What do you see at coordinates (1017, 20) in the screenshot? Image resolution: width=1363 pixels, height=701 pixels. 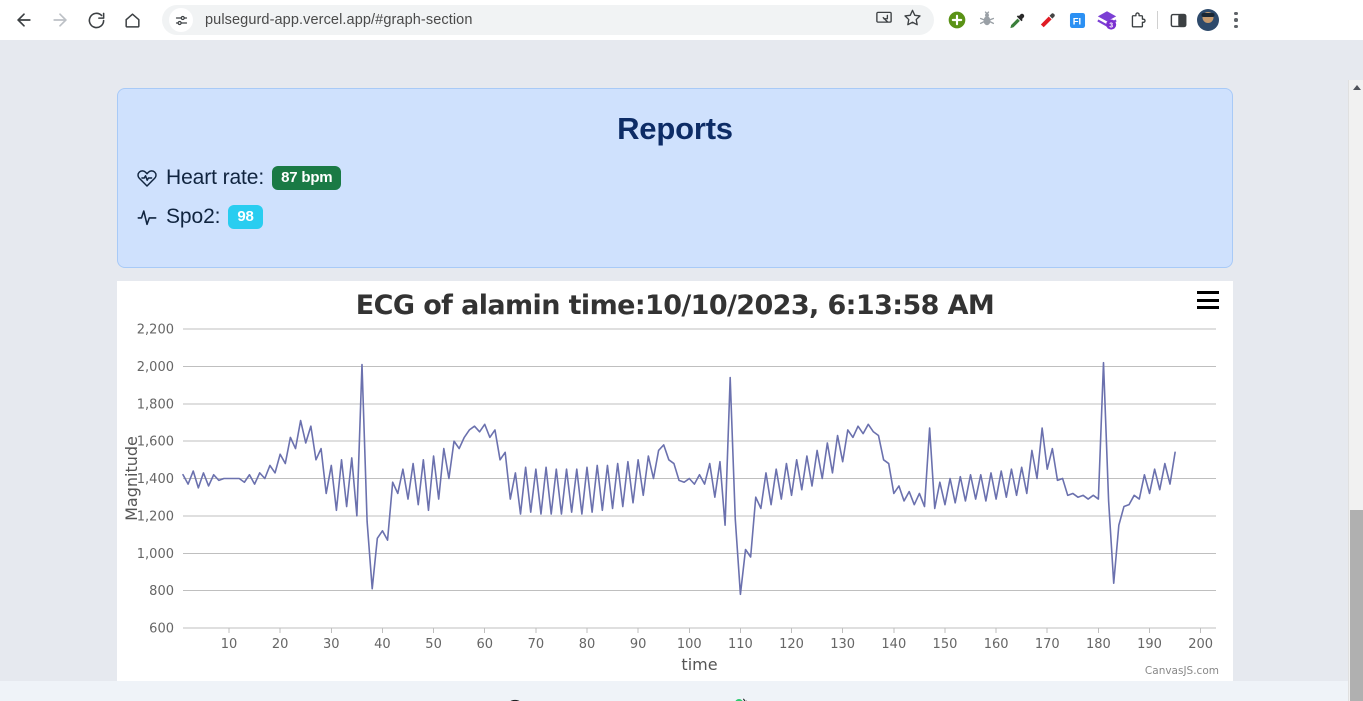 I see `eyedropper-icon` at bounding box center [1017, 20].